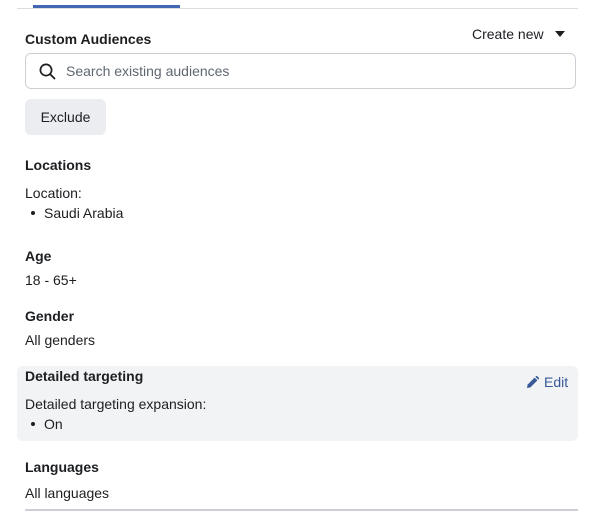  Describe the element at coordinates (84, 376) in the screenshot. I see `detailed-targeting-title: Detailed targeting` at that location.